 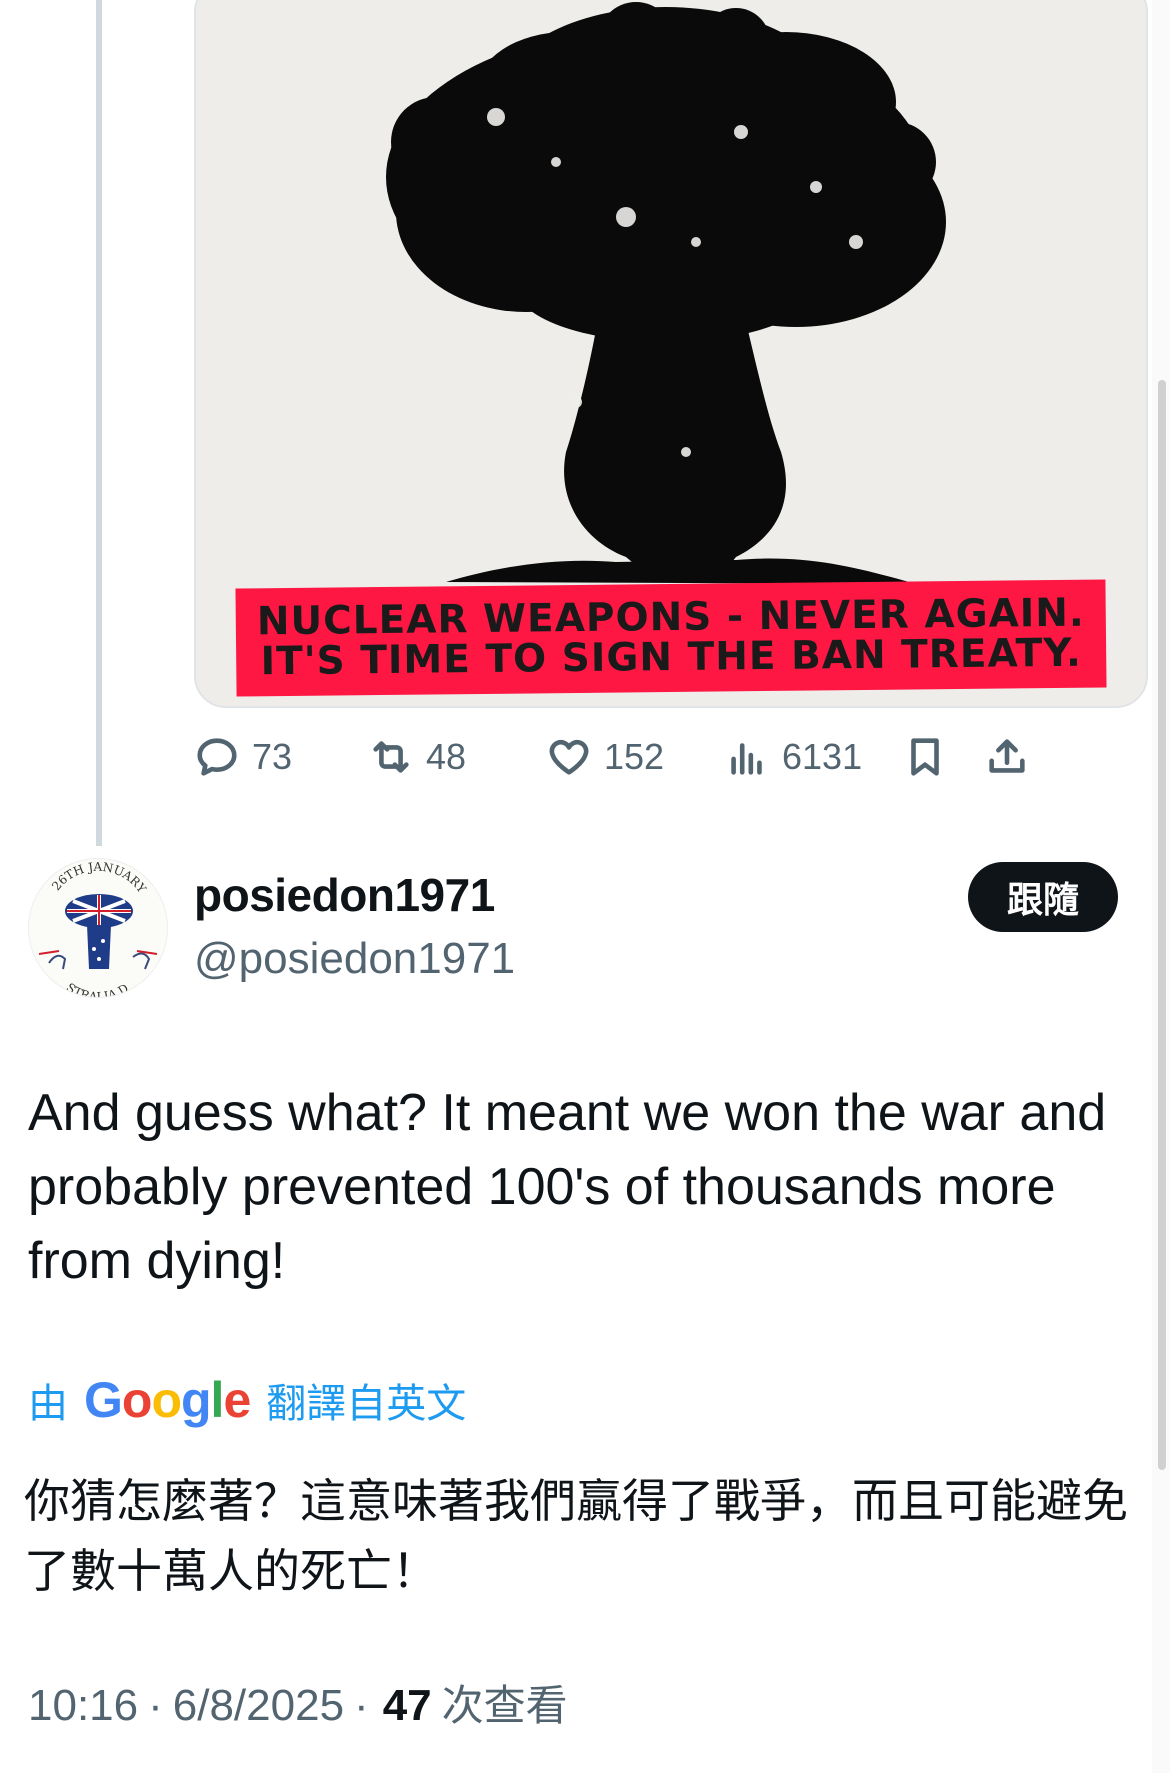 I want to click on repost-count: 48, so click(x=446, y=756).